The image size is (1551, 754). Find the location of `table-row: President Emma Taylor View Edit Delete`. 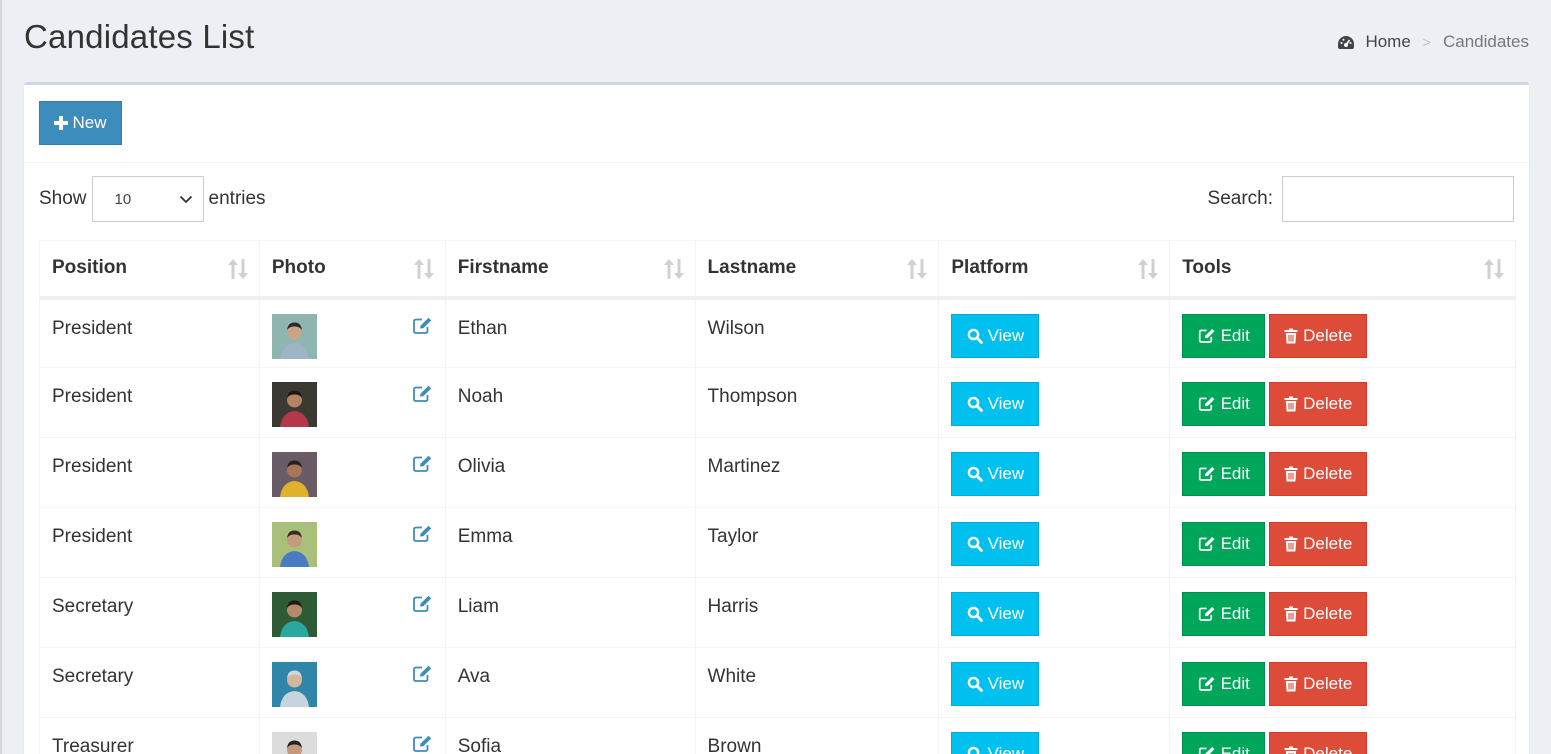

table-row: President Emma Taylor View Edit Delete is located at coordinates (777, 542).